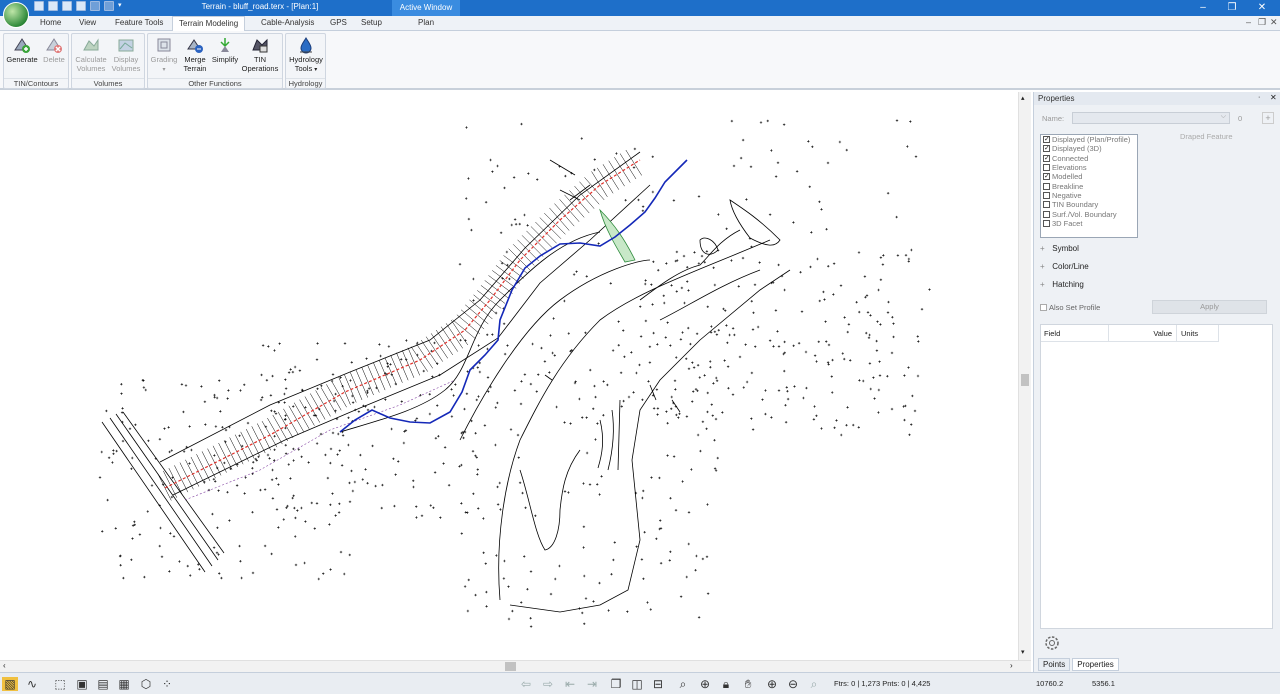 The height and width of the screenshot is (694, 1280). I want to click on flag-checkbox-item: Elevations, so click(1089, 167).